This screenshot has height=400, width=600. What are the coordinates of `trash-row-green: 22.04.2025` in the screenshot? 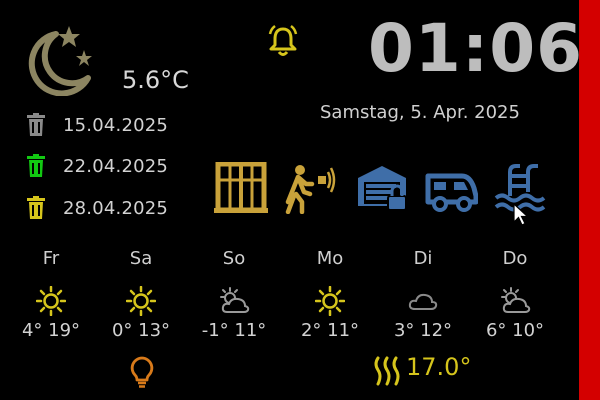 It's located at (95, 166).